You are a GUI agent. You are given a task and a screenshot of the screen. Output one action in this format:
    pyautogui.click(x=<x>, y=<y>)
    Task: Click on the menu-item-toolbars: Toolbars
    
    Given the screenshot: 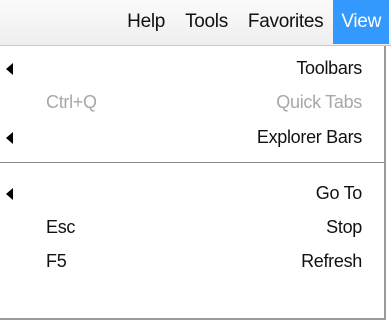 What is the action you would take?
    pyautogui.click(x=191, y=69)
    